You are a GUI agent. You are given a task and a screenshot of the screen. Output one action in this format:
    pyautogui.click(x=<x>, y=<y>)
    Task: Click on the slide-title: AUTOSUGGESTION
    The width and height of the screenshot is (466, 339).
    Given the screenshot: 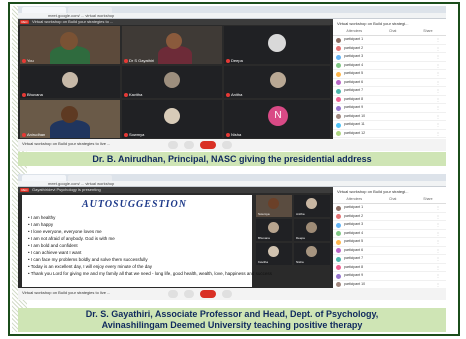 What is the action you would take?
    pyautogui.click(x=134, y=204)
    